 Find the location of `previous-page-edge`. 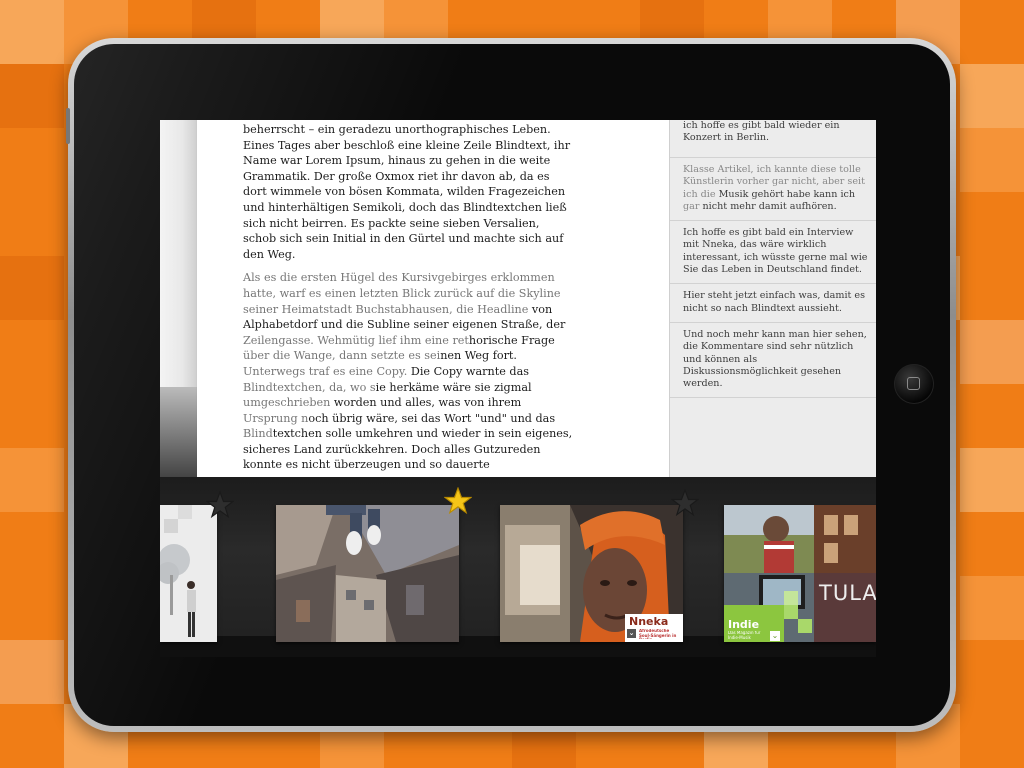

previous-page-edge is located at coordinates (178, 298).